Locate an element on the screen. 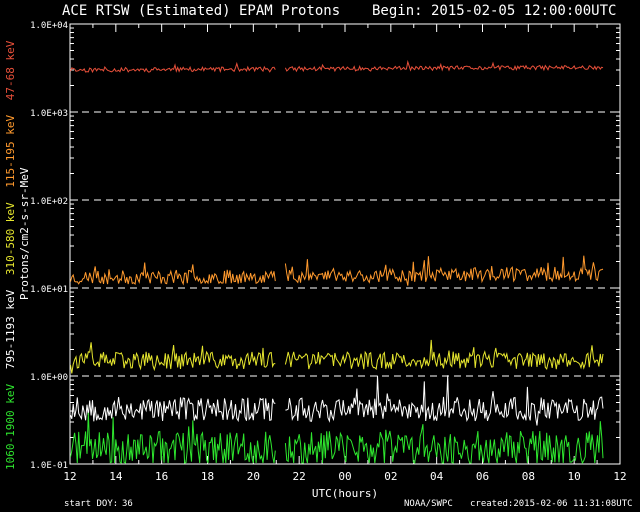 This screenshot has height=512, width=640. y-tick-label: 1.0E+04 is located at coordinates (49, 26).